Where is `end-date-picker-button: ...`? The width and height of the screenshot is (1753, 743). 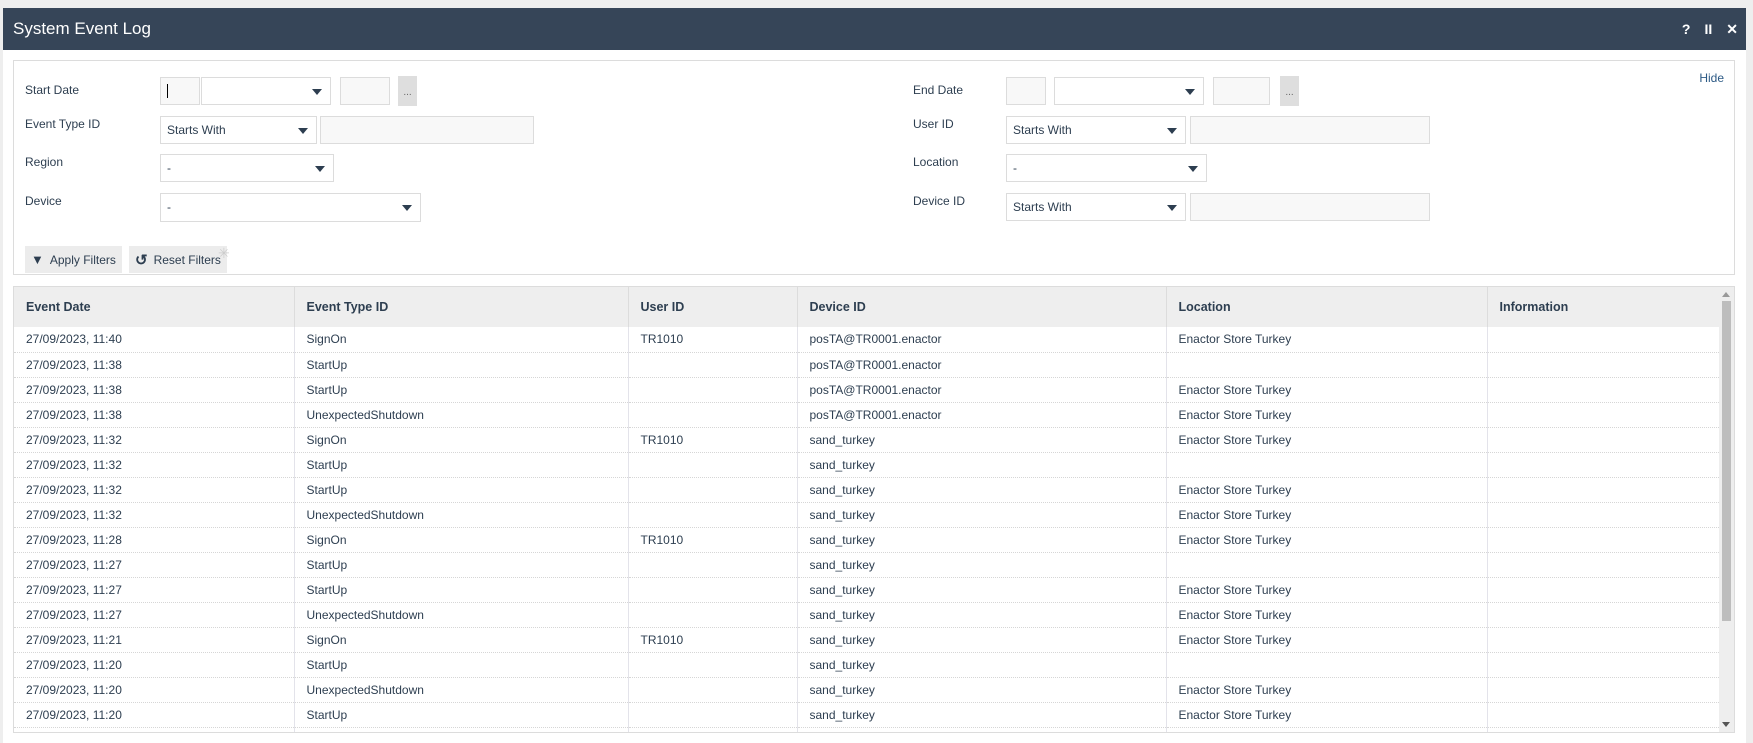 end-date-picker-button: ... is located at coordinates (1289, 91).